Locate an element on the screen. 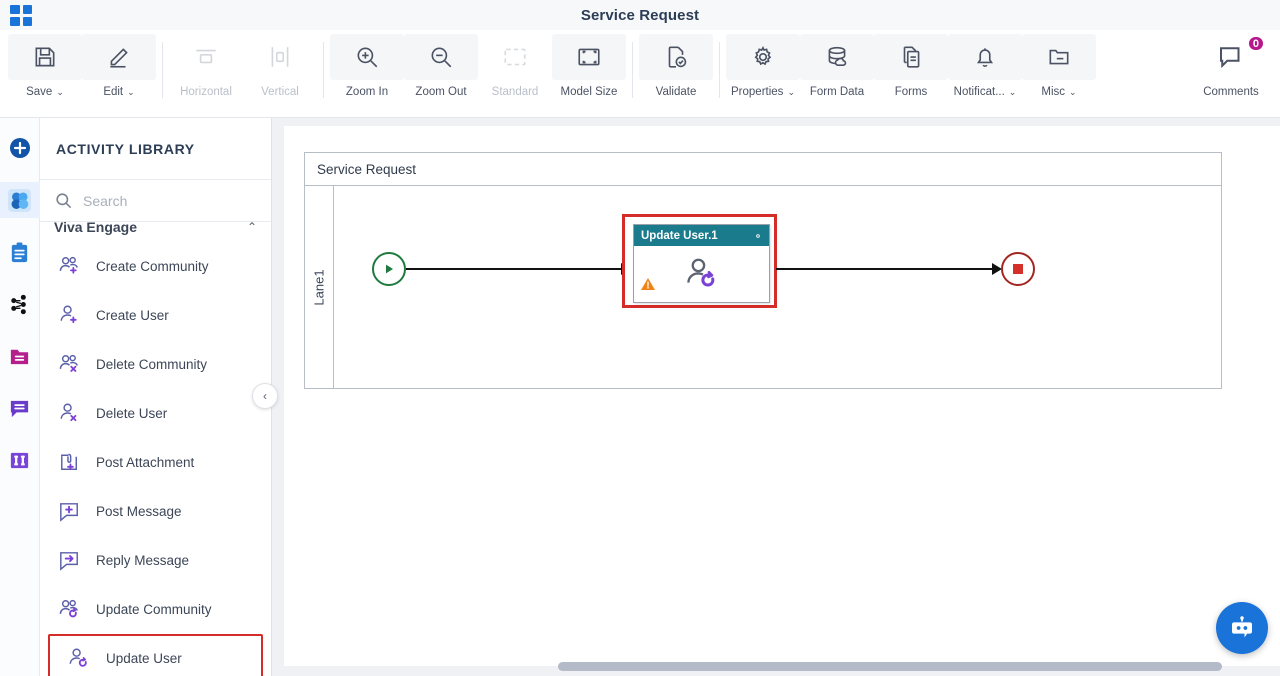 The width and height of the screenshot is (1280, 676). left-rail is located at coordinates (20, 397).